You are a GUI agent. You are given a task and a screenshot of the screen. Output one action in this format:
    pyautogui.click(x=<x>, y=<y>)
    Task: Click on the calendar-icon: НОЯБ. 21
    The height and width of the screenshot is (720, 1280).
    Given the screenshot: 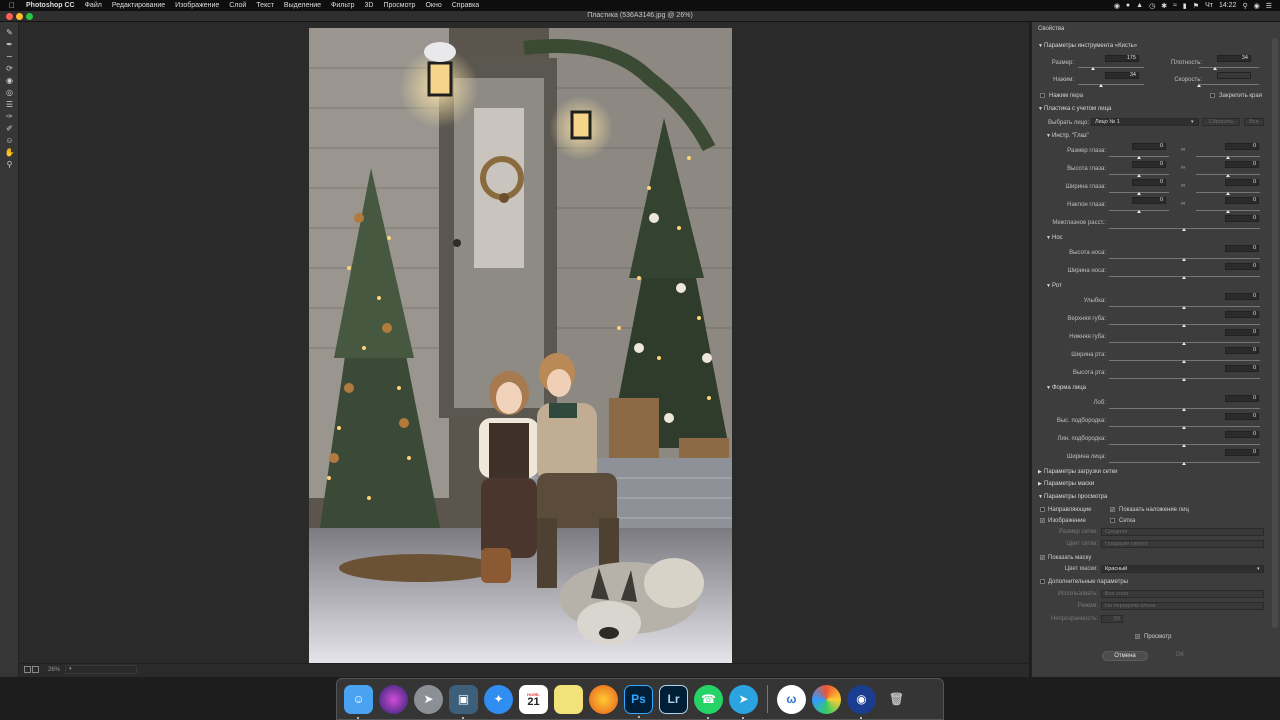 What is the action you would take?
    pyautogui.click(x=533, y=699)
    